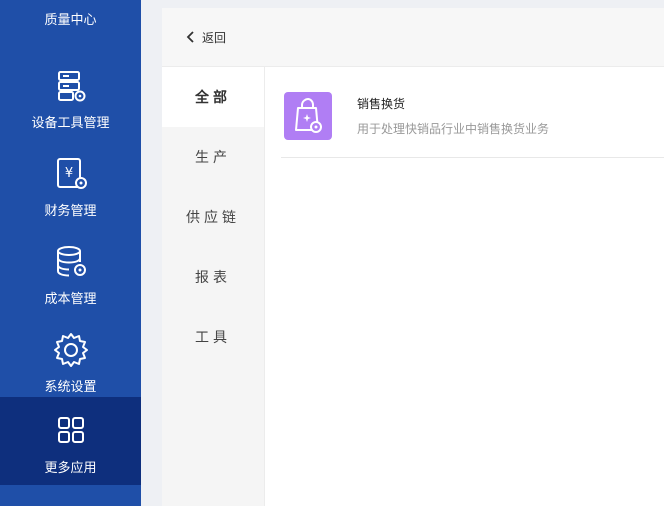  I want to click on nav-item-settings: 系统设置, so click(70, 358).